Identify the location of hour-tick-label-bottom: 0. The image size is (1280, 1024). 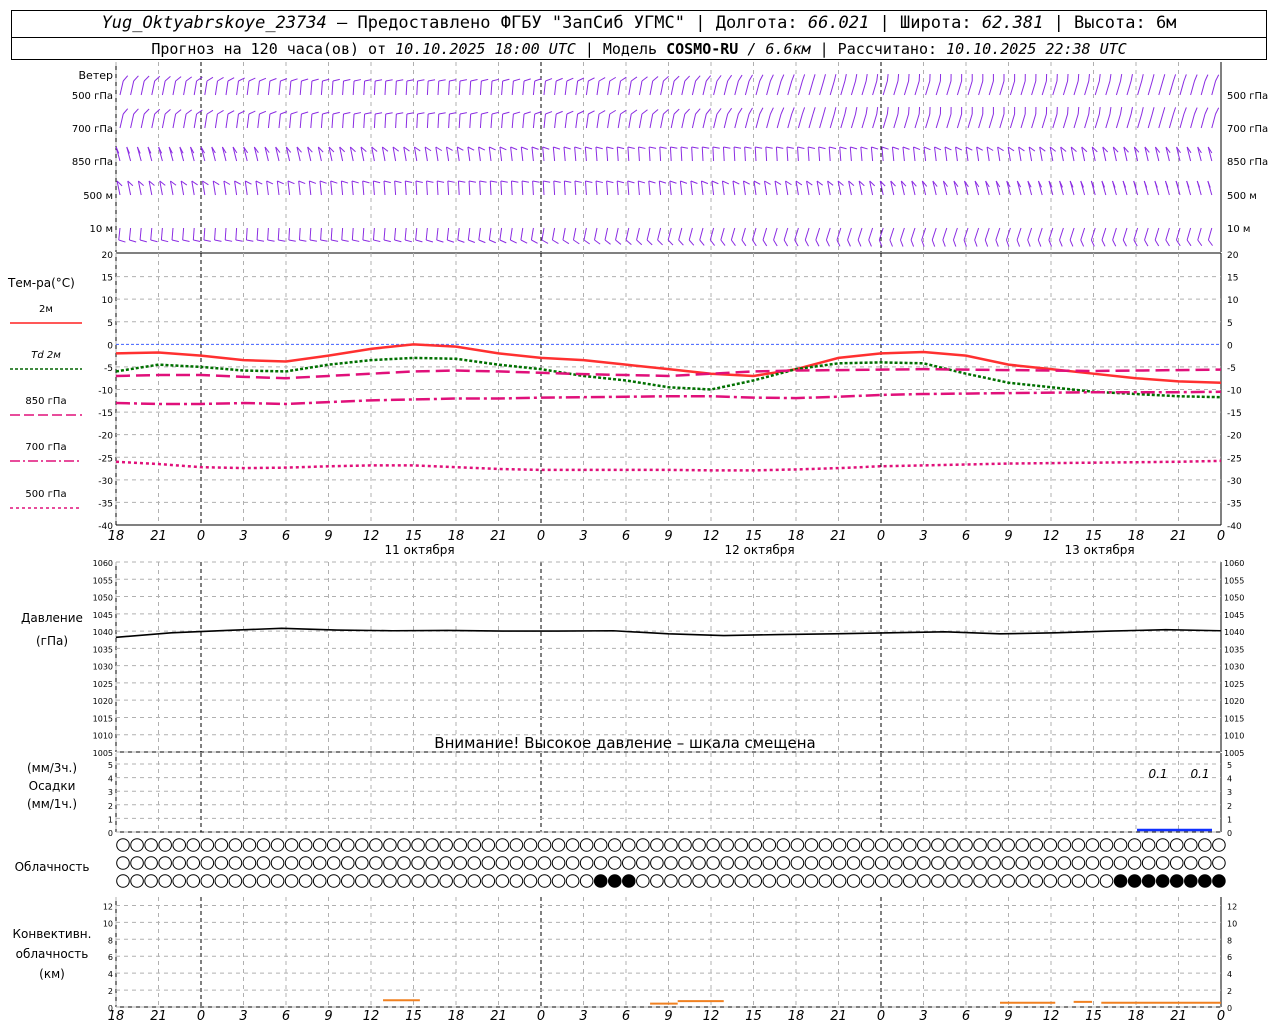
(881, 1016).